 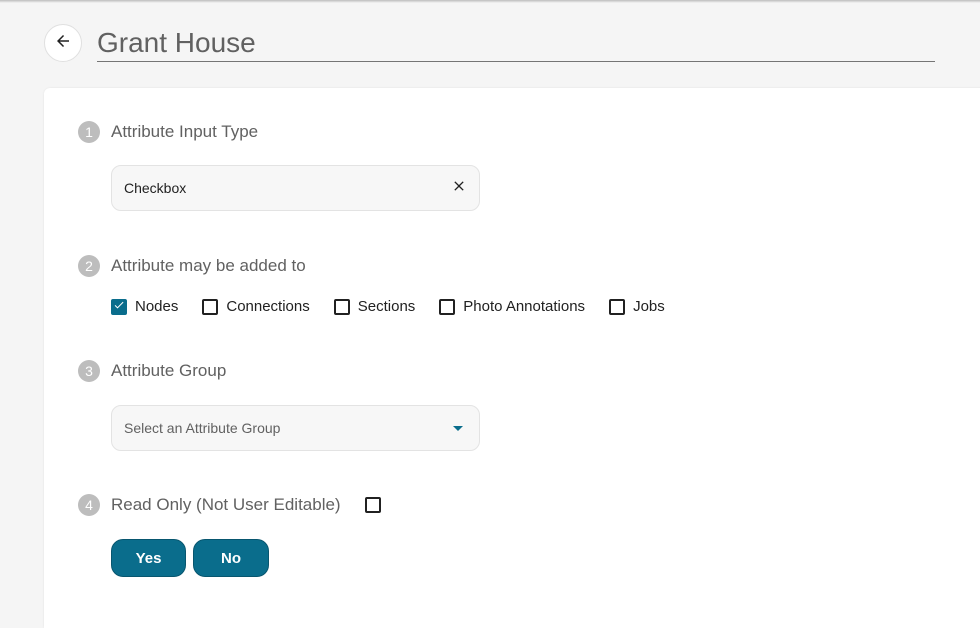 I want to click on checkbox-connections: Connections, so click(x=256, y=306).